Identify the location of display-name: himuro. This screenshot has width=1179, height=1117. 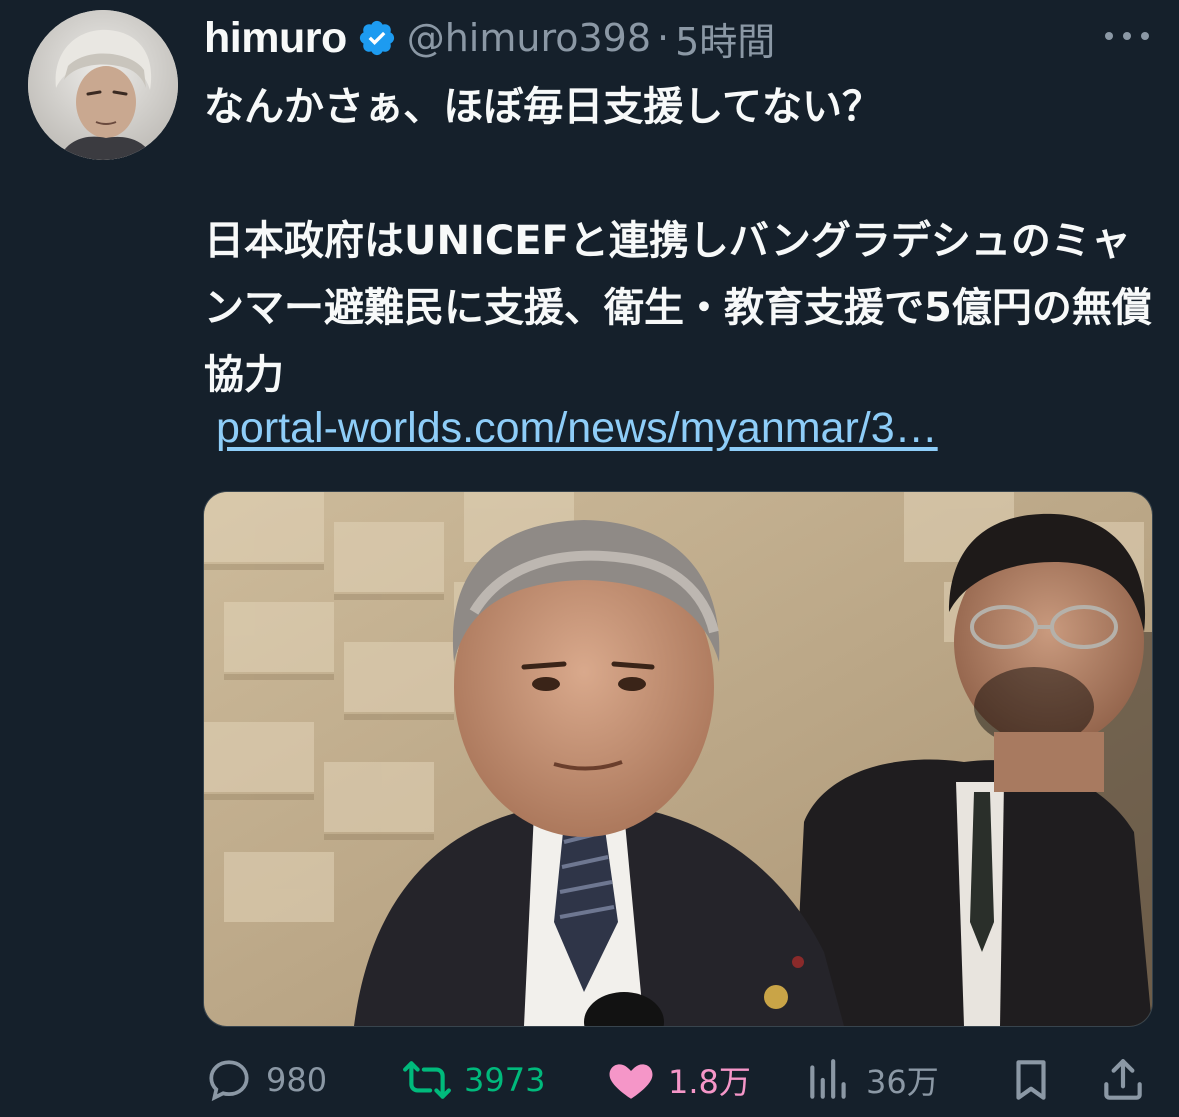
(275, 38).